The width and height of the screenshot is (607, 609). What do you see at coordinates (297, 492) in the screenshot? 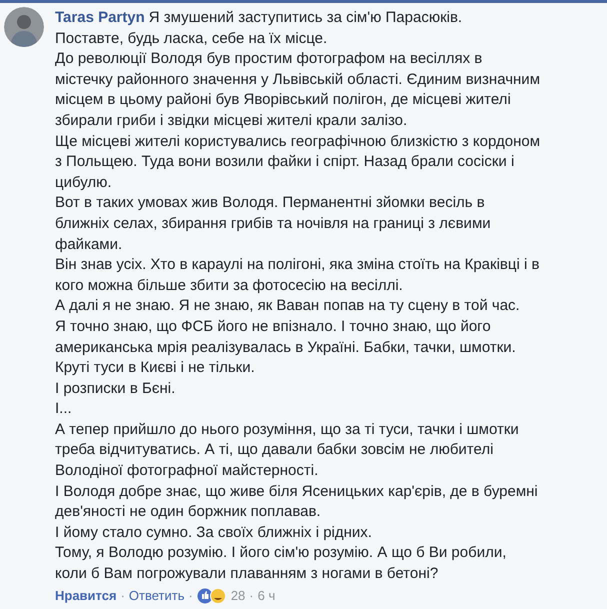
I see `comment-line: І Володя добре знає, що живе біля Ясеницьких кар'єрів, де в буремні` at bounding box center [297, 492].